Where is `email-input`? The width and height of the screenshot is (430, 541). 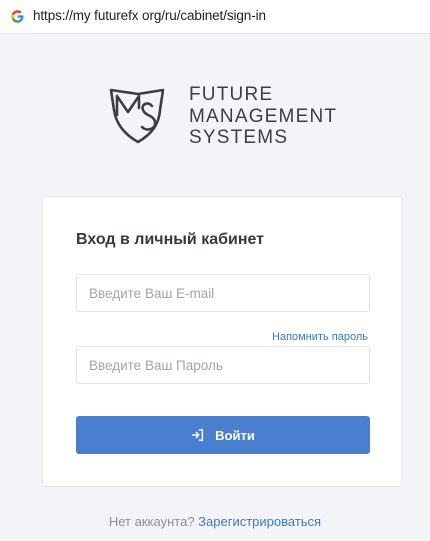 email-input is located at coordinates (223, 293).